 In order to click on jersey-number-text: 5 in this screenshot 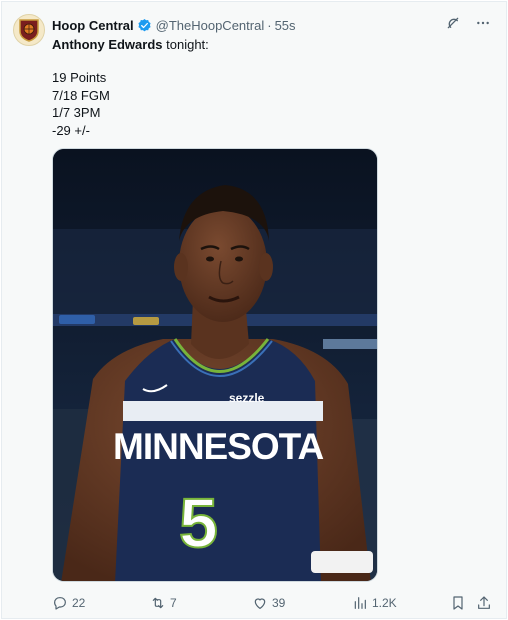, I will do `click(198, 523)`.